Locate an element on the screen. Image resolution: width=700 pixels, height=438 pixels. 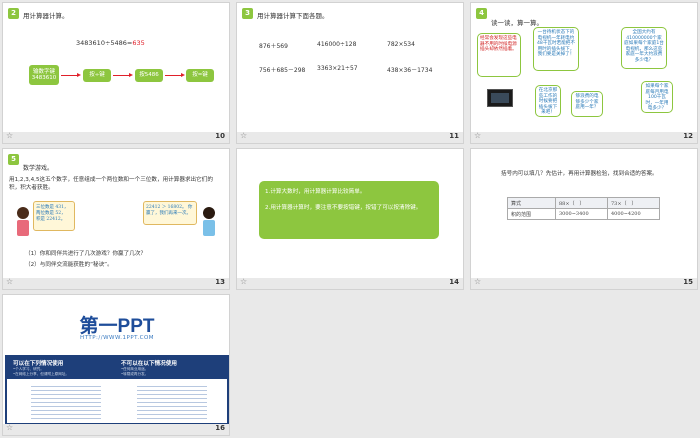
card-line: 赢了，我们再来一次。 is located at coordinates (168, 213).